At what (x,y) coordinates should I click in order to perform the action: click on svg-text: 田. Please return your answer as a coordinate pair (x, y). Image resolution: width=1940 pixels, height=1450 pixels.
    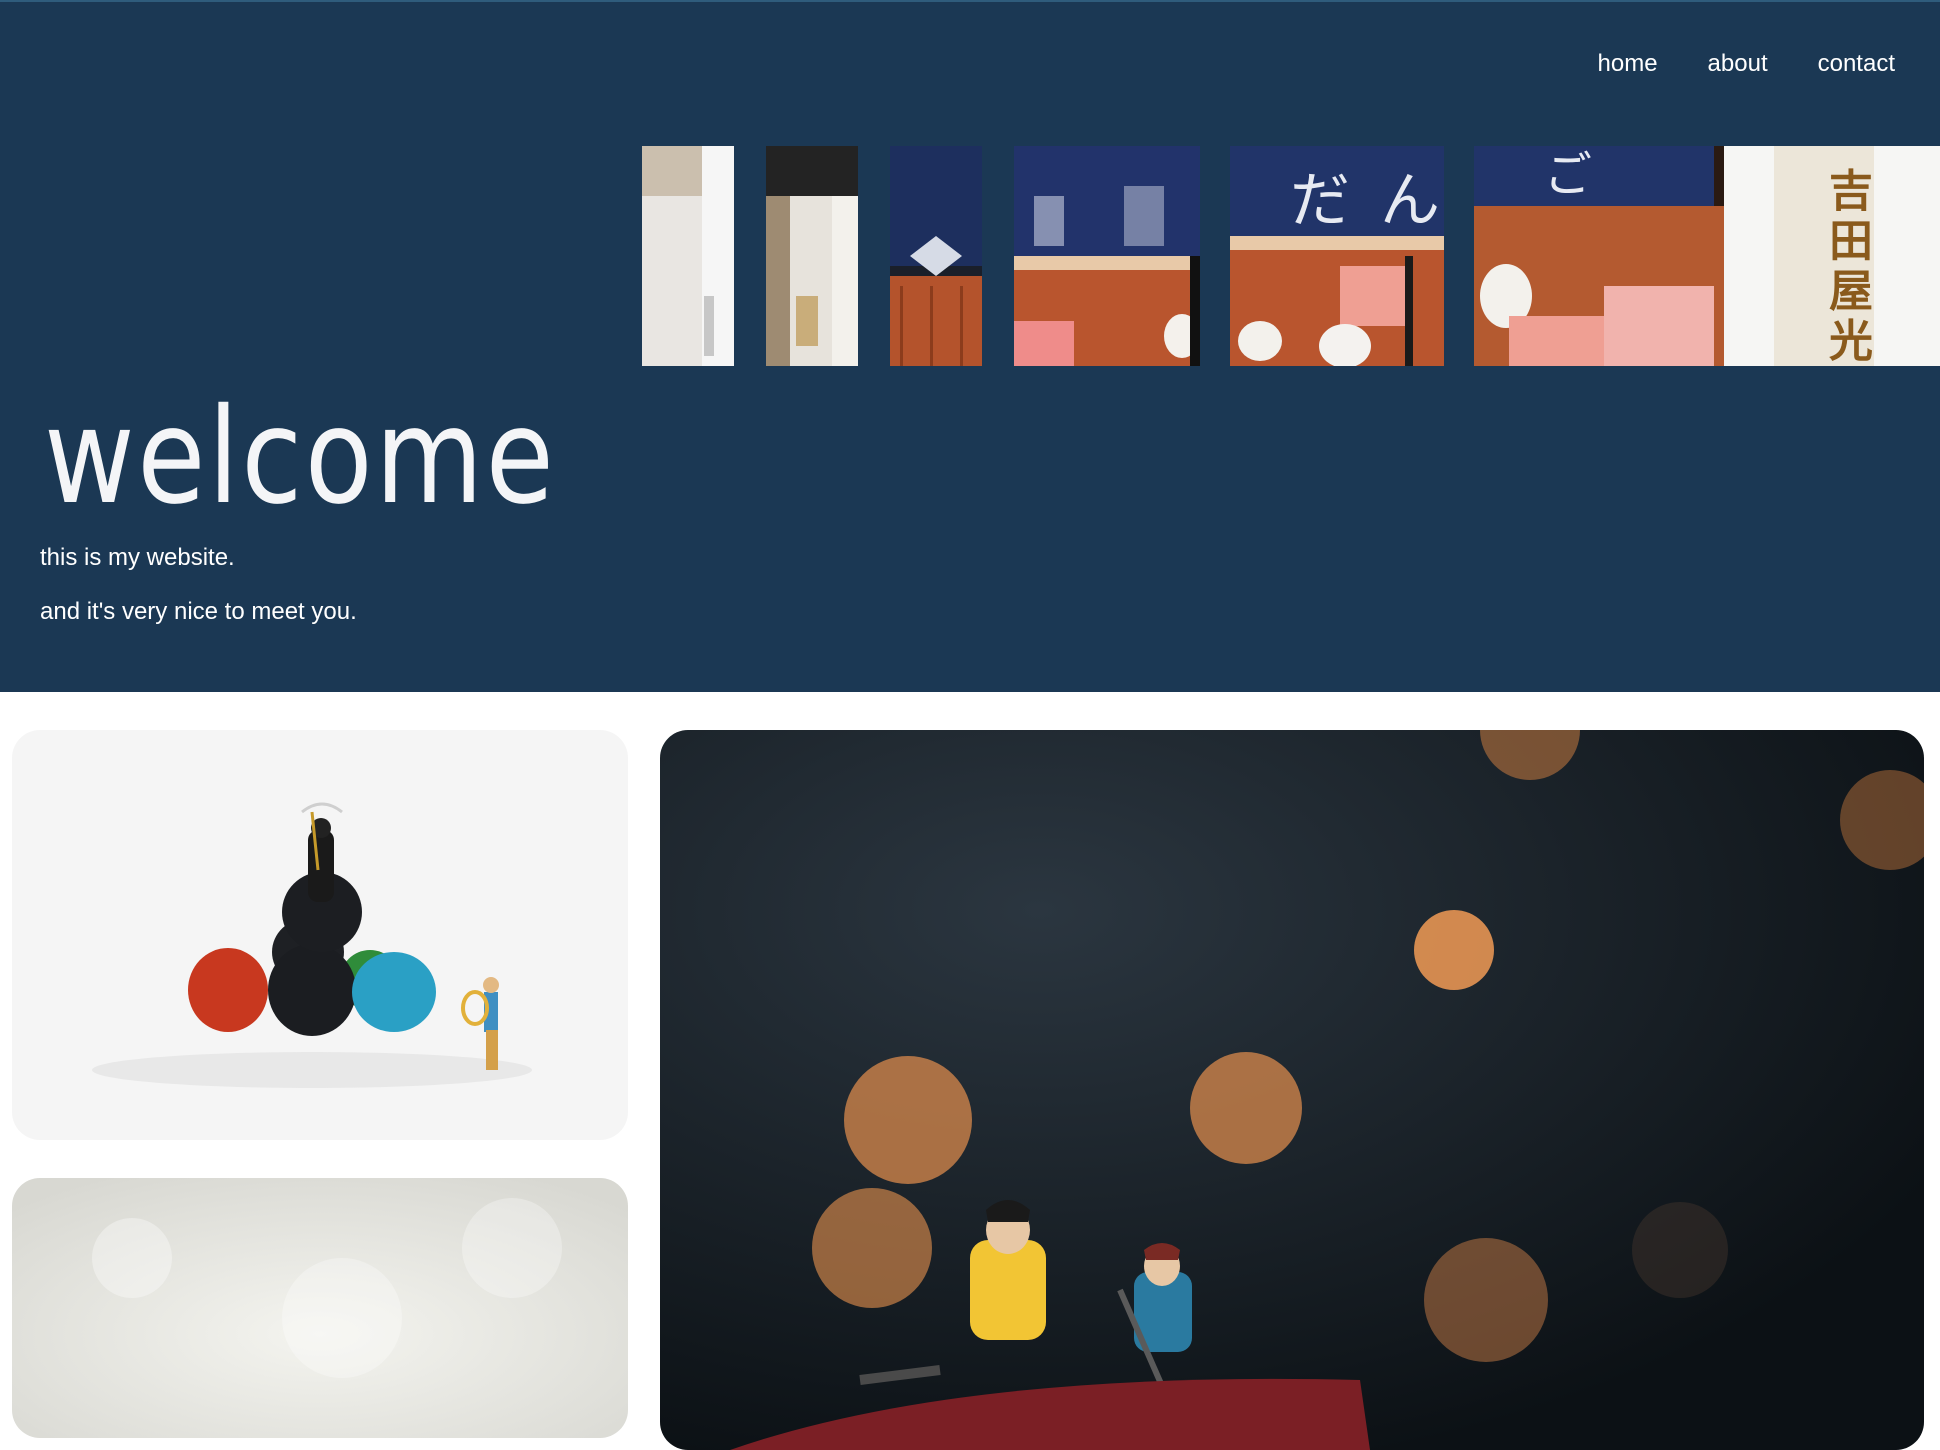
    Looking at the image, I should click on (1851, 241).